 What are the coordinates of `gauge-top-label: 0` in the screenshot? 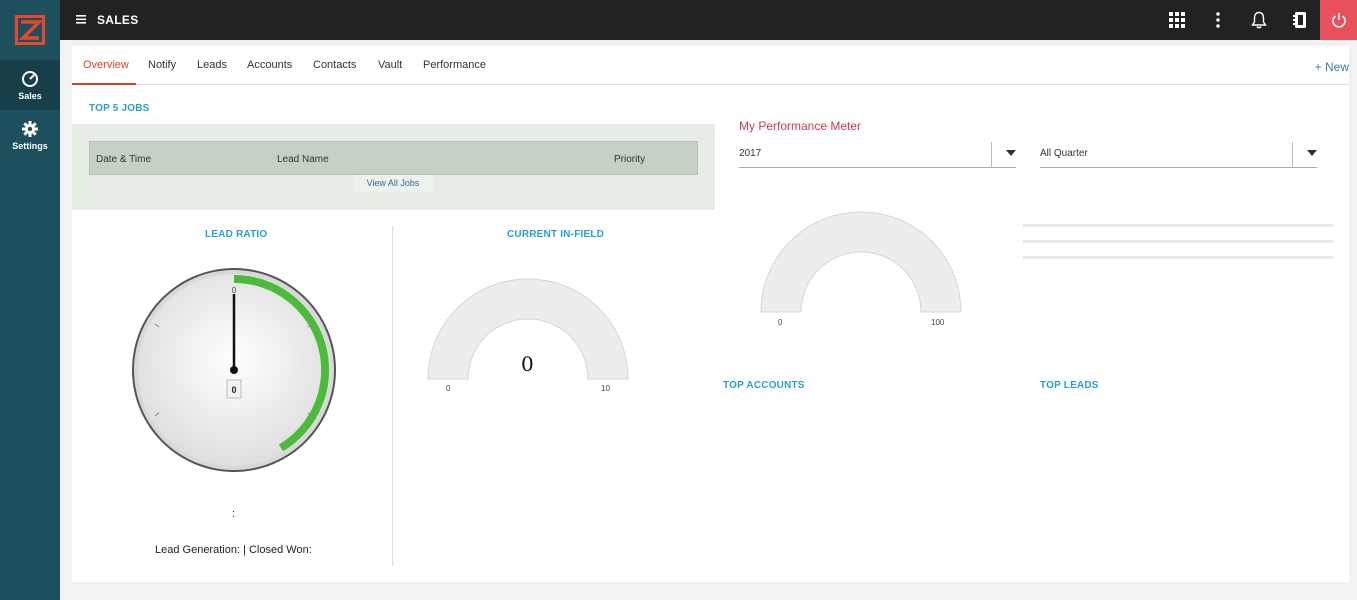 It's located at (234, 290).